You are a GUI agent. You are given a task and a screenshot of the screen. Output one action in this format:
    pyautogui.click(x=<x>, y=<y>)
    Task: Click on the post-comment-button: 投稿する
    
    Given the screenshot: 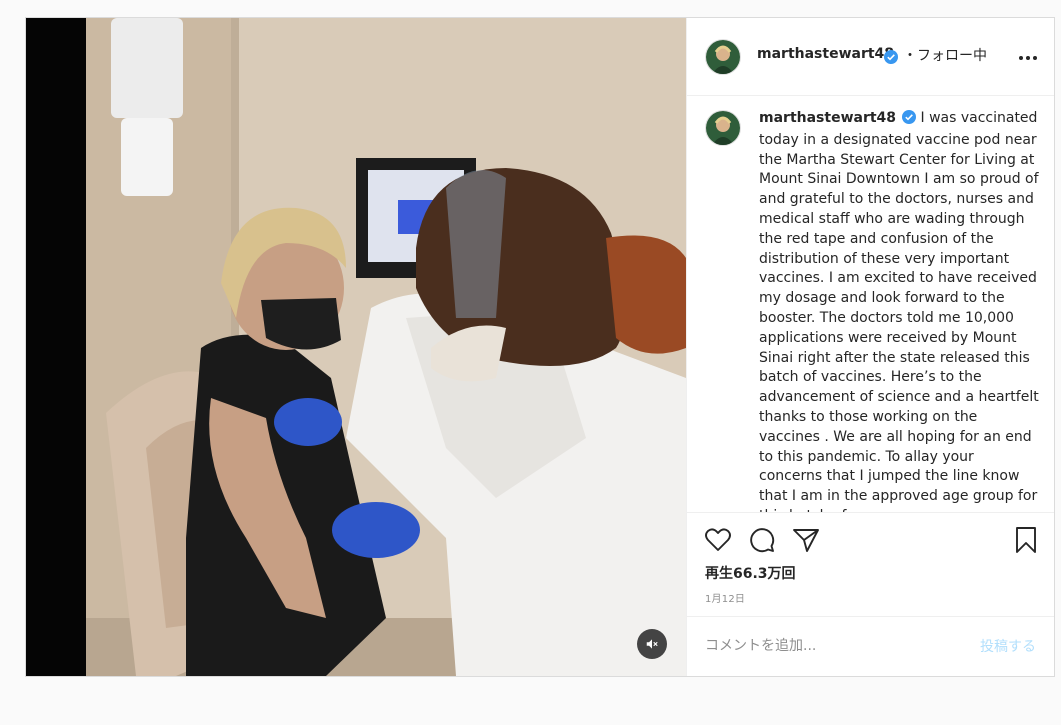 What is the action you would take?
    pyautogui.click(x=1008, y=646)
    